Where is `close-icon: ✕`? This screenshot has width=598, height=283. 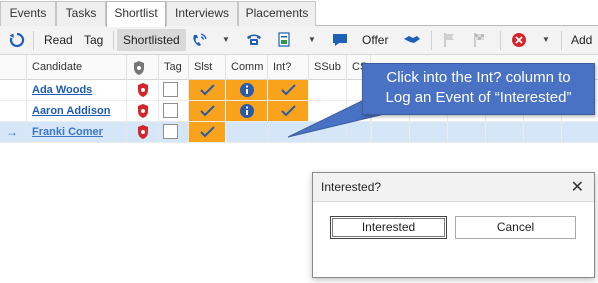 close-icon: ✕ is located at coordinates (577, 187).